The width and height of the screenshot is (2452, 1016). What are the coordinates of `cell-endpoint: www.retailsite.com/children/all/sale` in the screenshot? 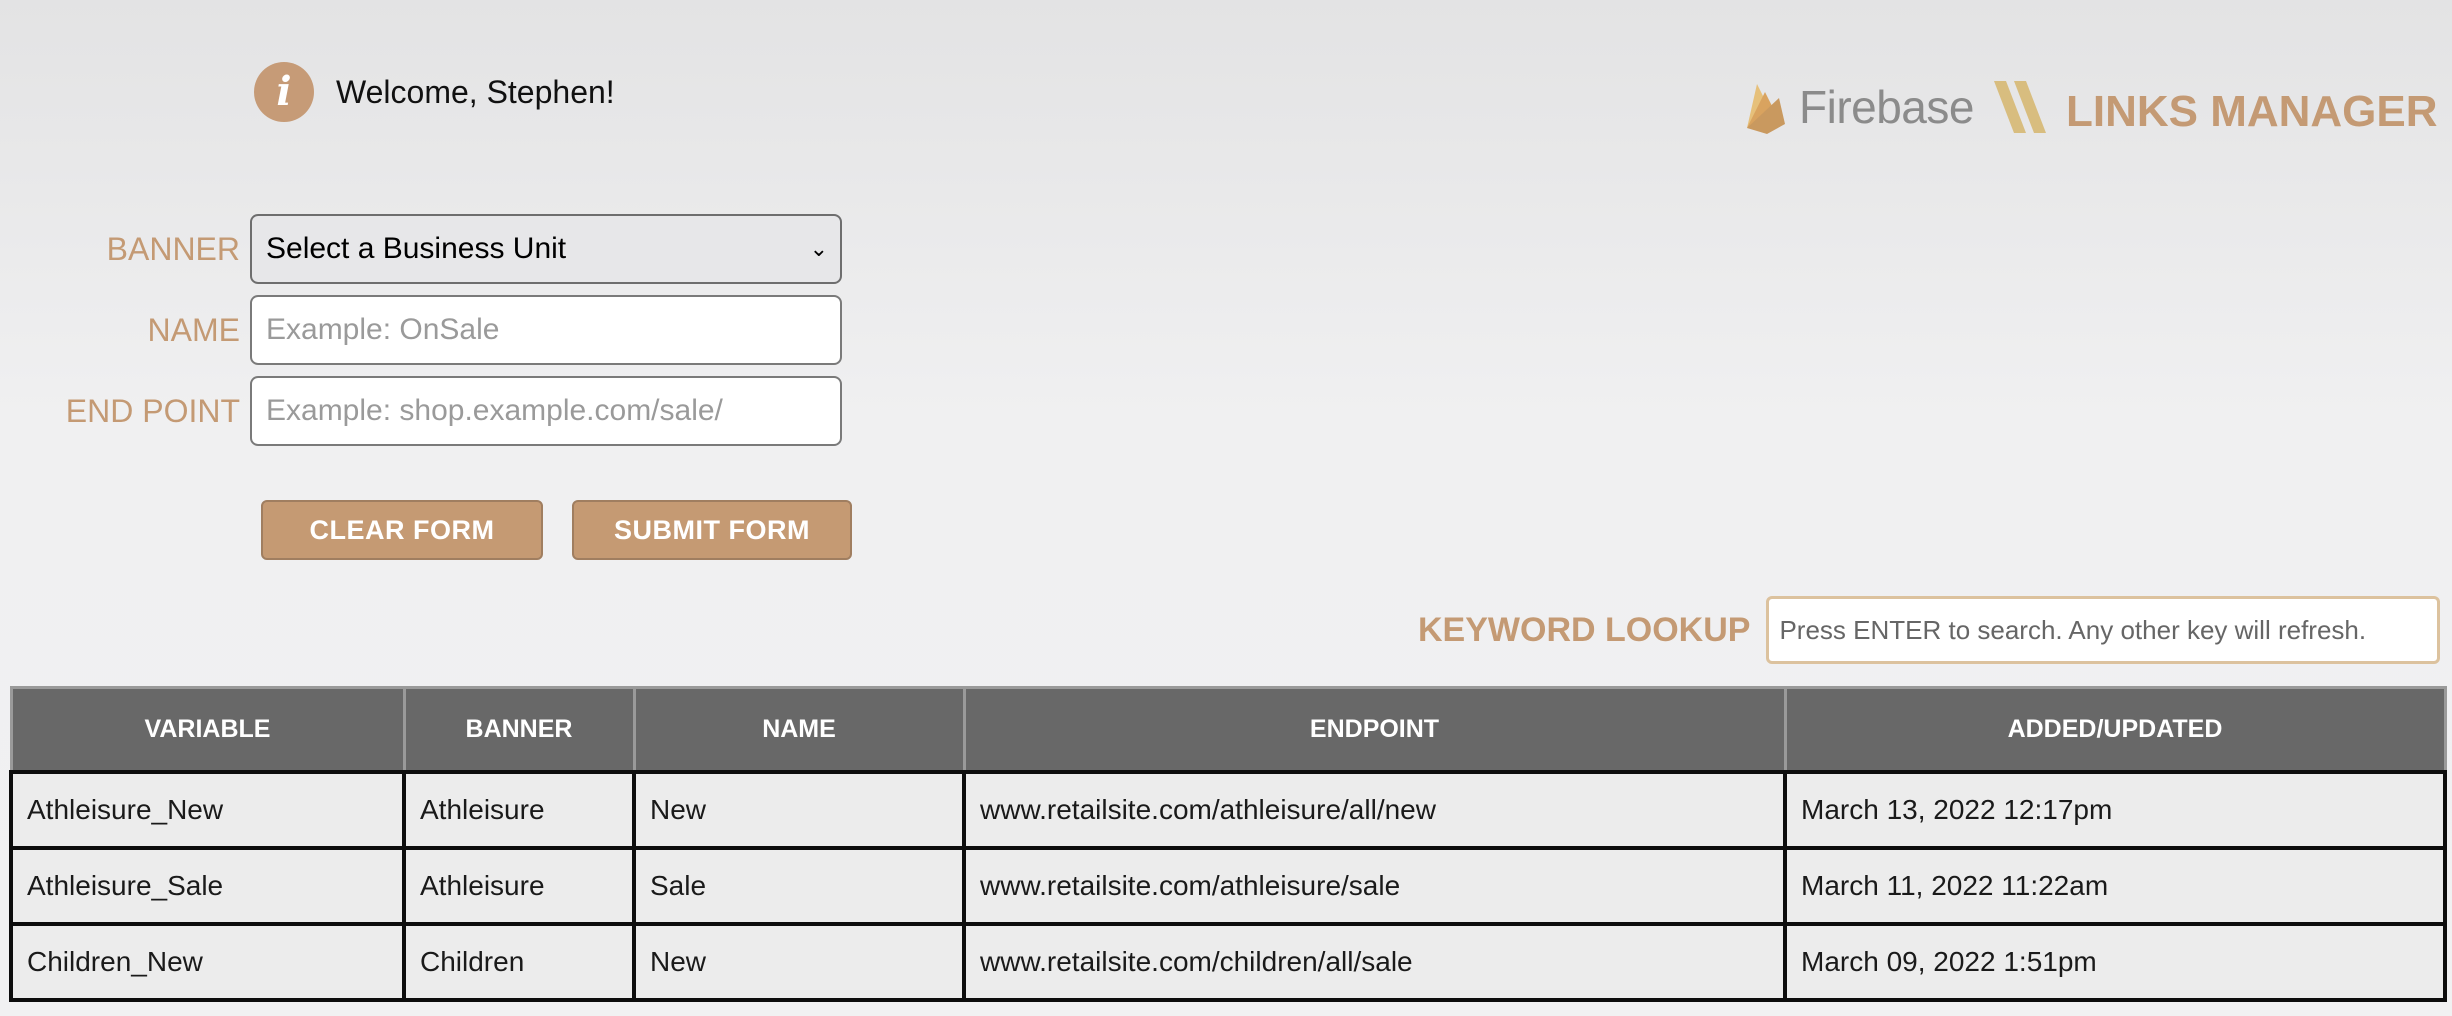 It's located at (1374, 961).